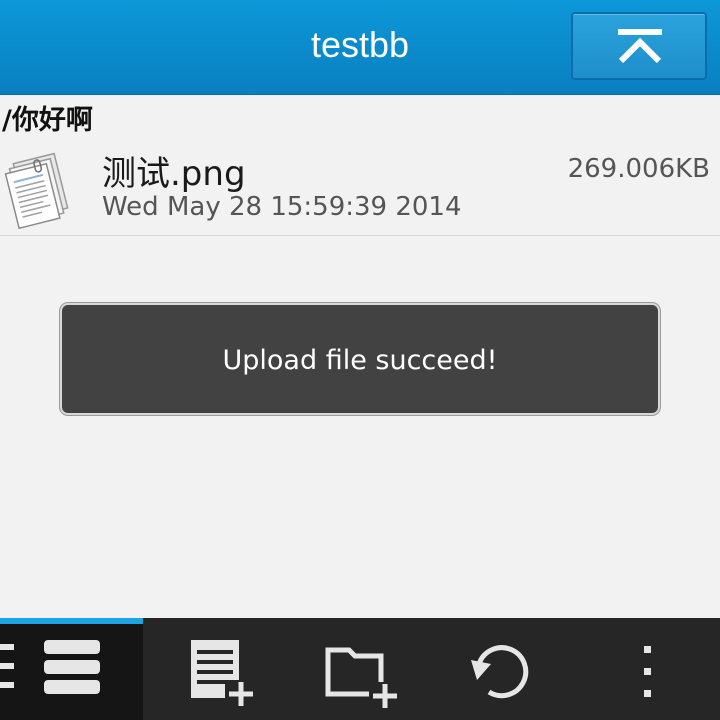 This screenshot has height=720, width=720. What do you see at coordinates (500, 672) in the screenshot?
I see `refresh-icon` at bounding box center [500, 672].